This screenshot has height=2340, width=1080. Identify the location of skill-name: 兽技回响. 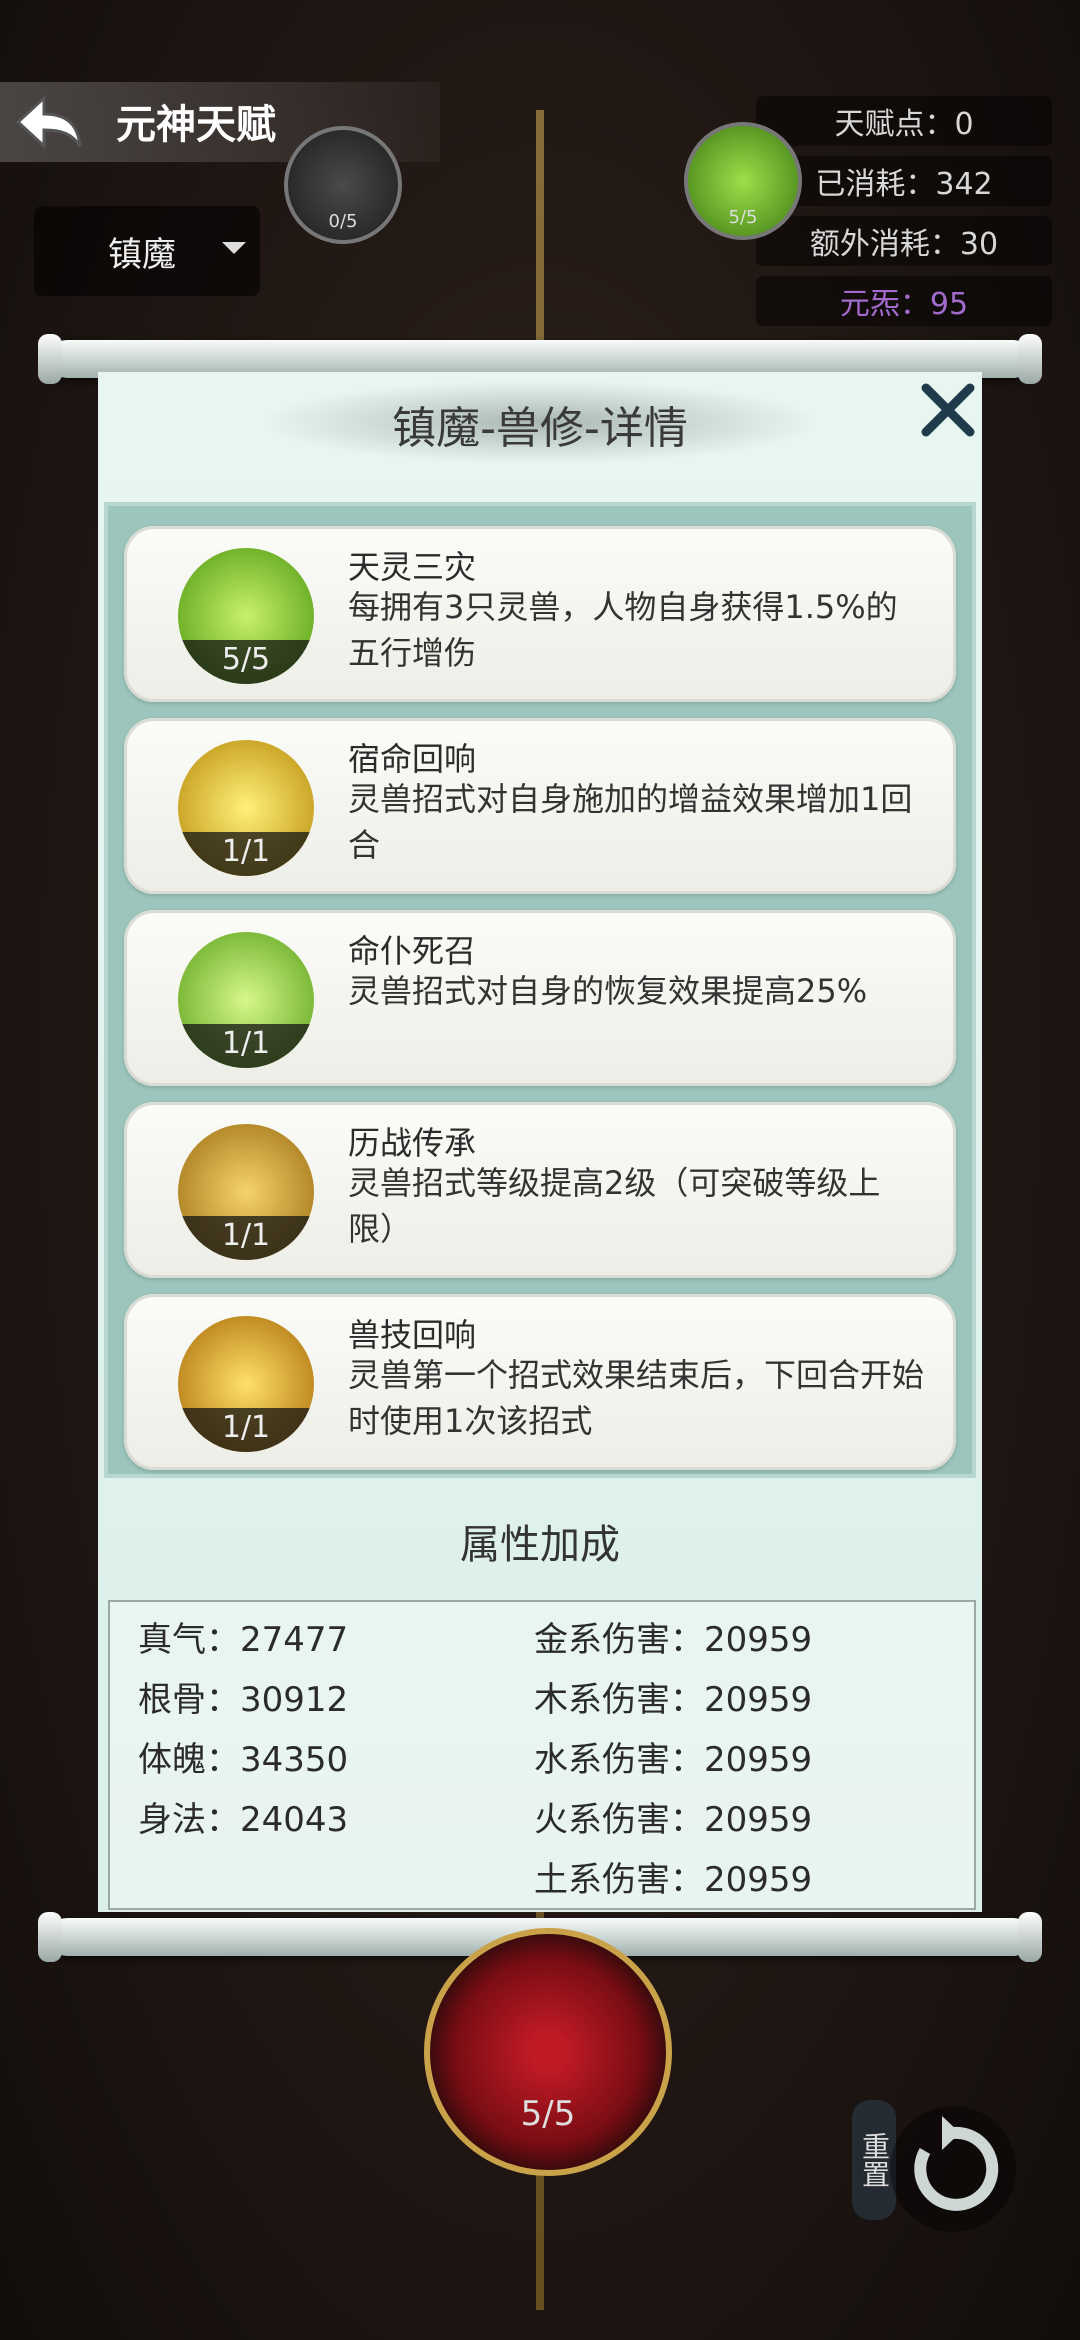
(412, 1335).